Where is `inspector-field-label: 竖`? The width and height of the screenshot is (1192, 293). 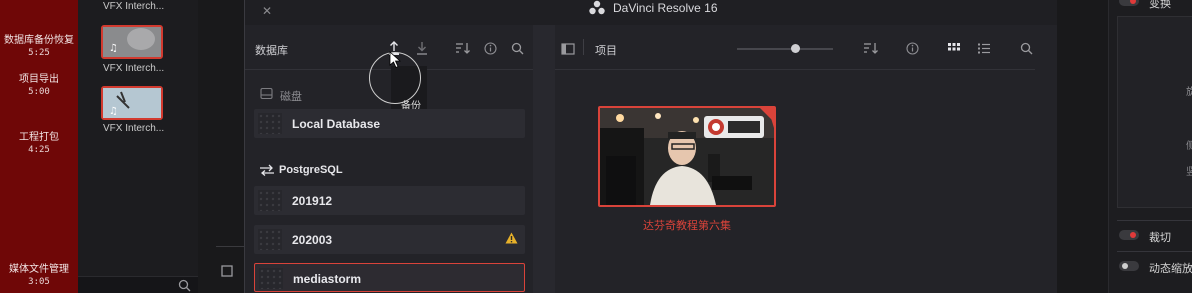 inspector-field-label: 竖 is located at coordinates (1189, 172).